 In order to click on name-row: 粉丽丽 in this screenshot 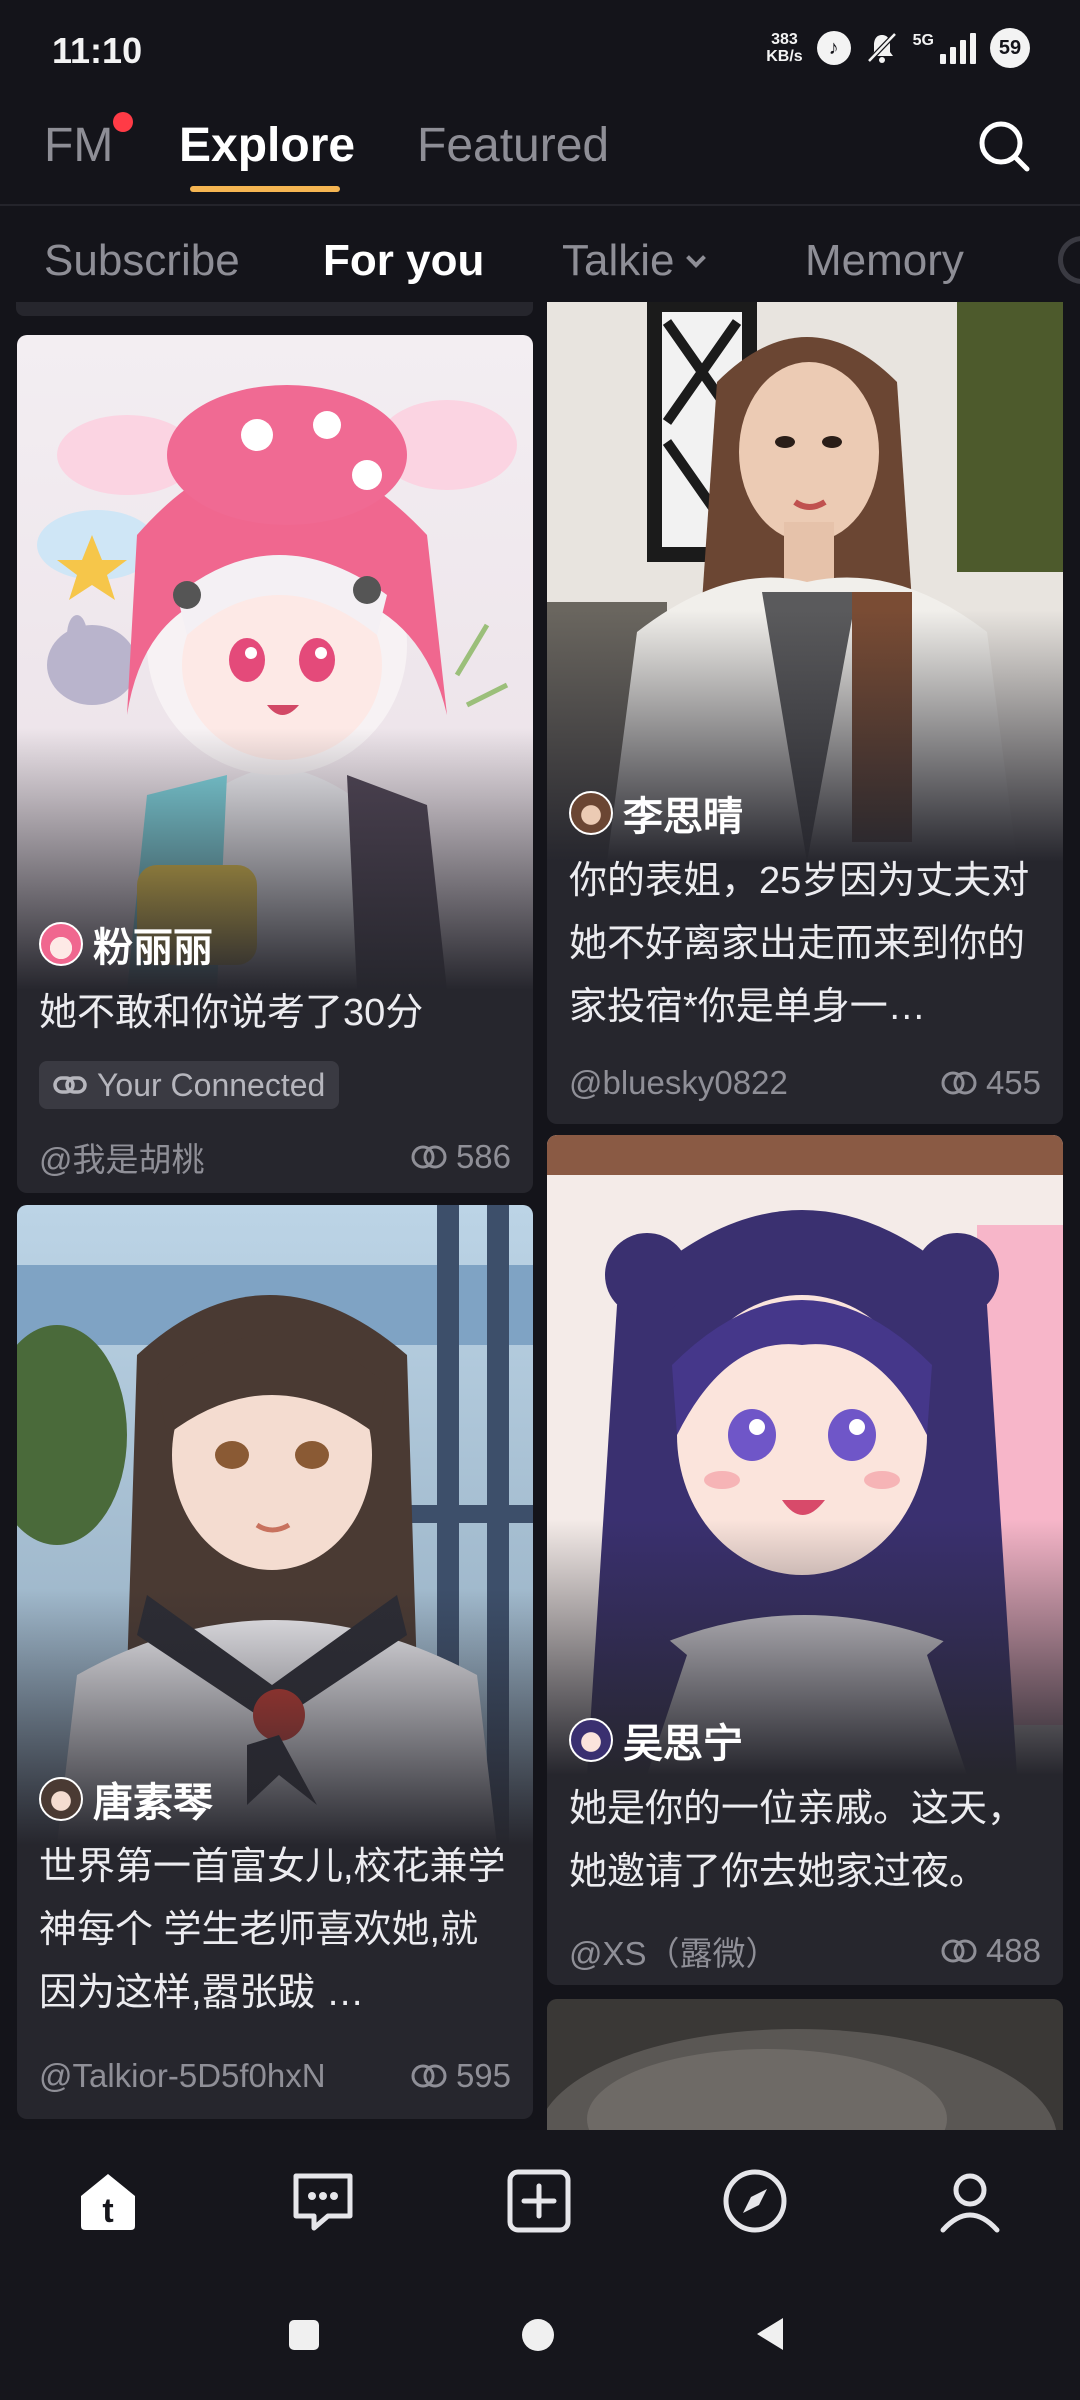, I will do `click(126, 944)`.